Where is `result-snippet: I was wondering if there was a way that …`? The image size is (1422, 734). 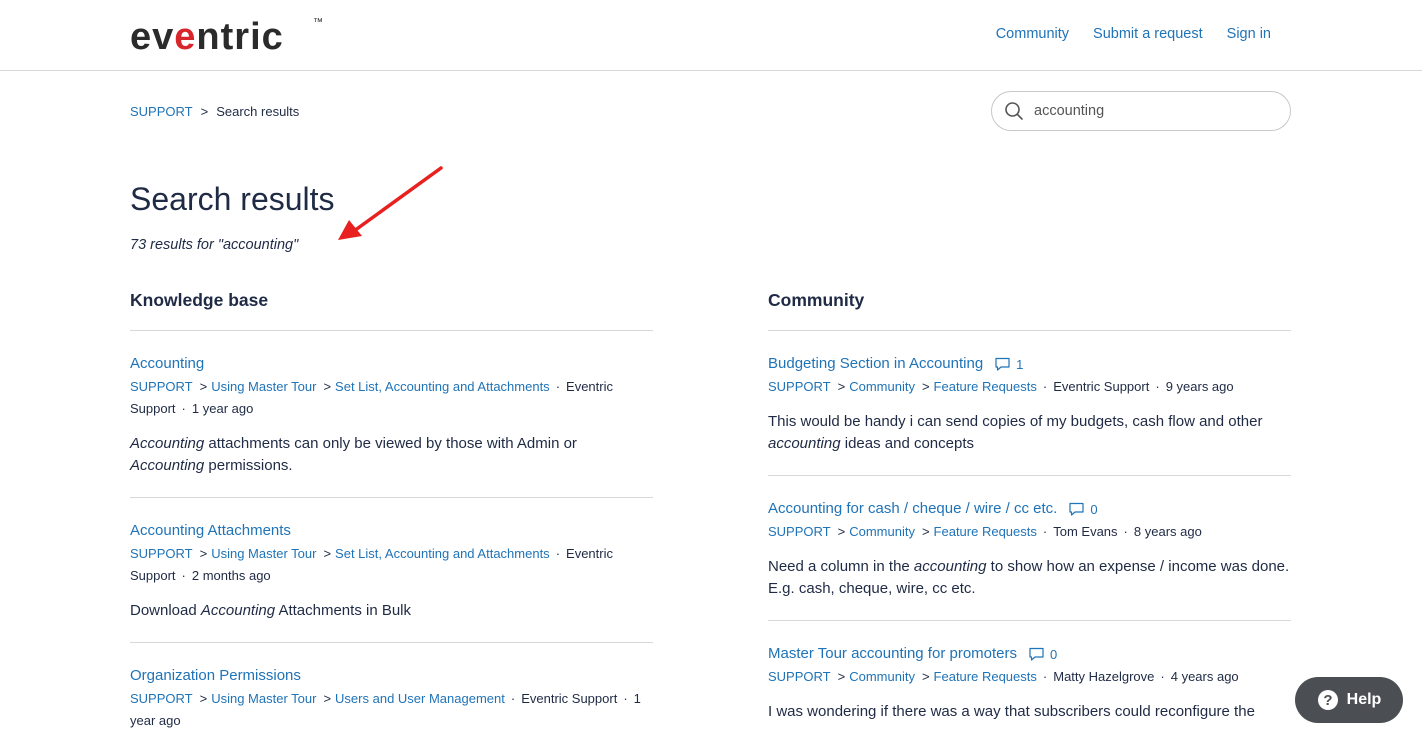 result-snippet: I was wondering if there was a way that … is located at coordinates (1029, 712).